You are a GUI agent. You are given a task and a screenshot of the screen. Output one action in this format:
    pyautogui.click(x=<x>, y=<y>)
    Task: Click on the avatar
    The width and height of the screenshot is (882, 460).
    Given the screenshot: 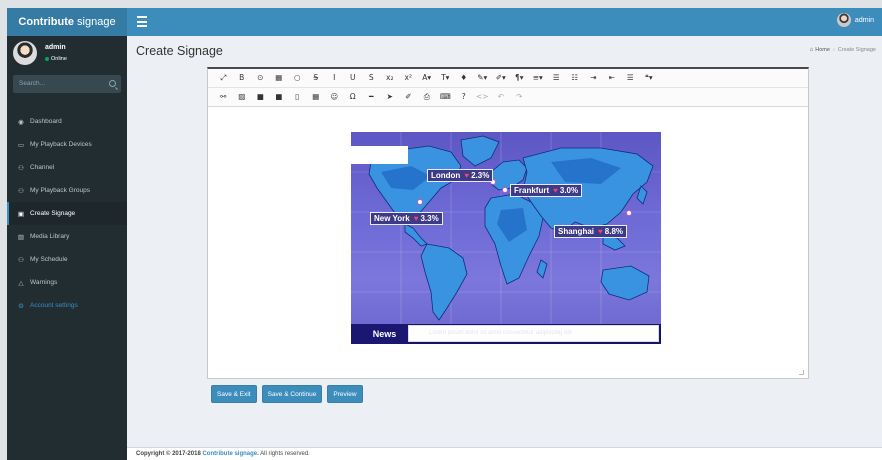 What is the action you would take?
    pyautogui.click(x=843, y=20)
    